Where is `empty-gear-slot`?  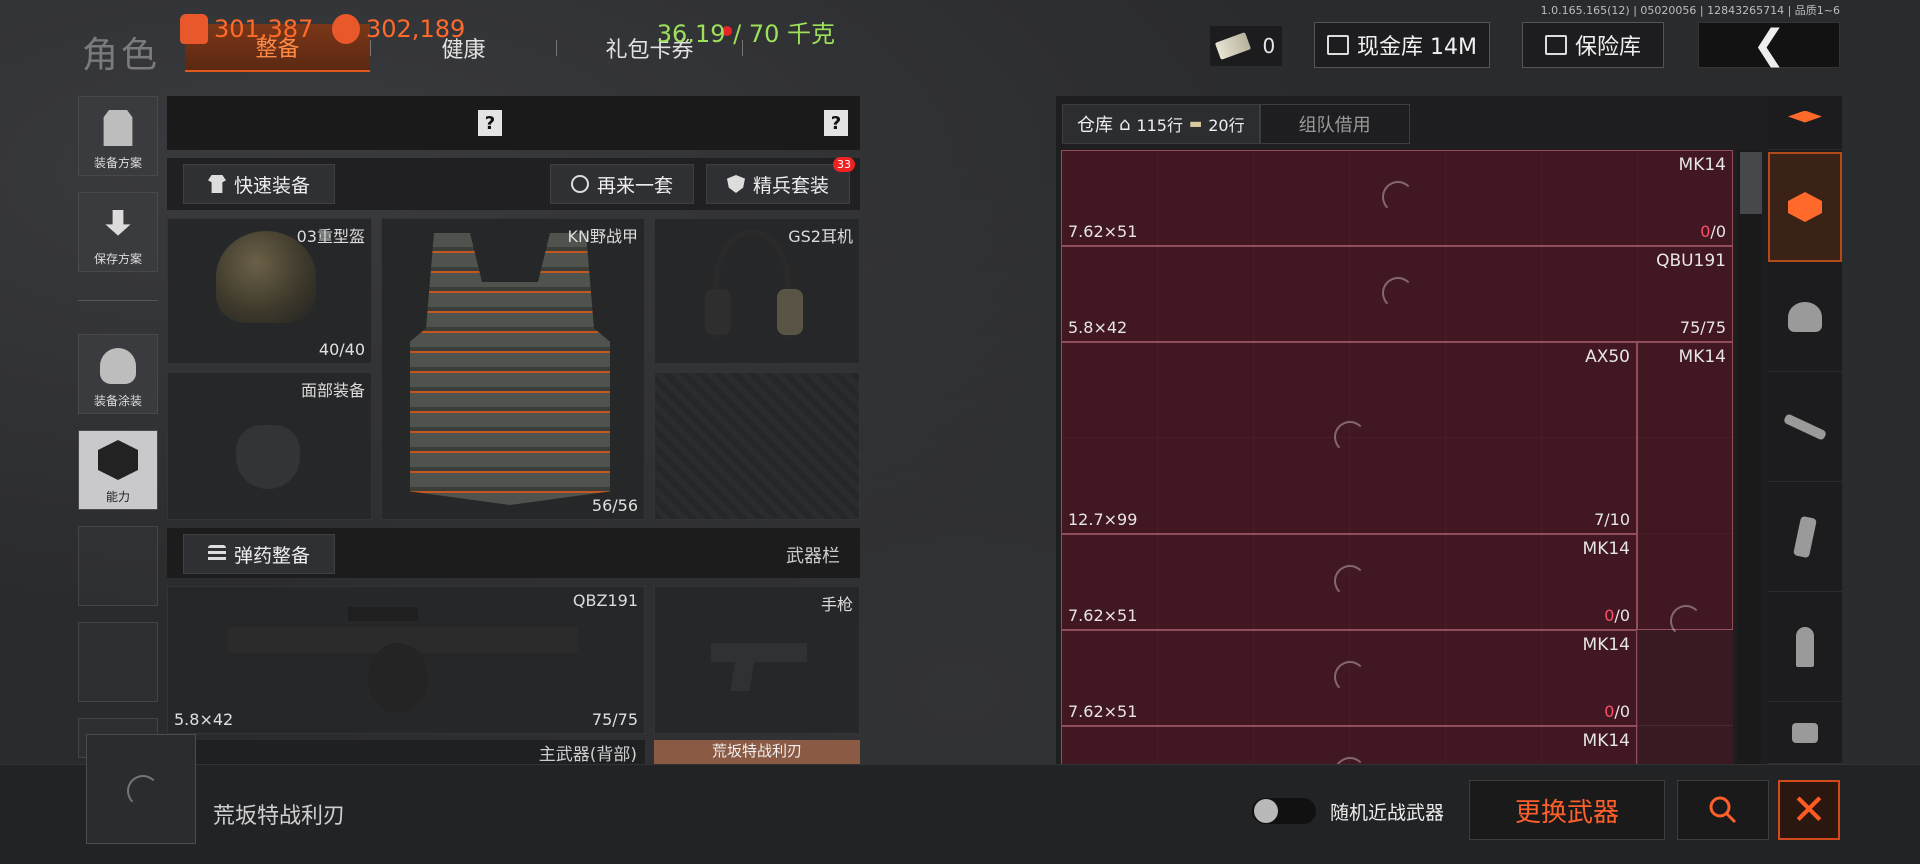 empty-gear-slot is located at coordinates (757, 446).